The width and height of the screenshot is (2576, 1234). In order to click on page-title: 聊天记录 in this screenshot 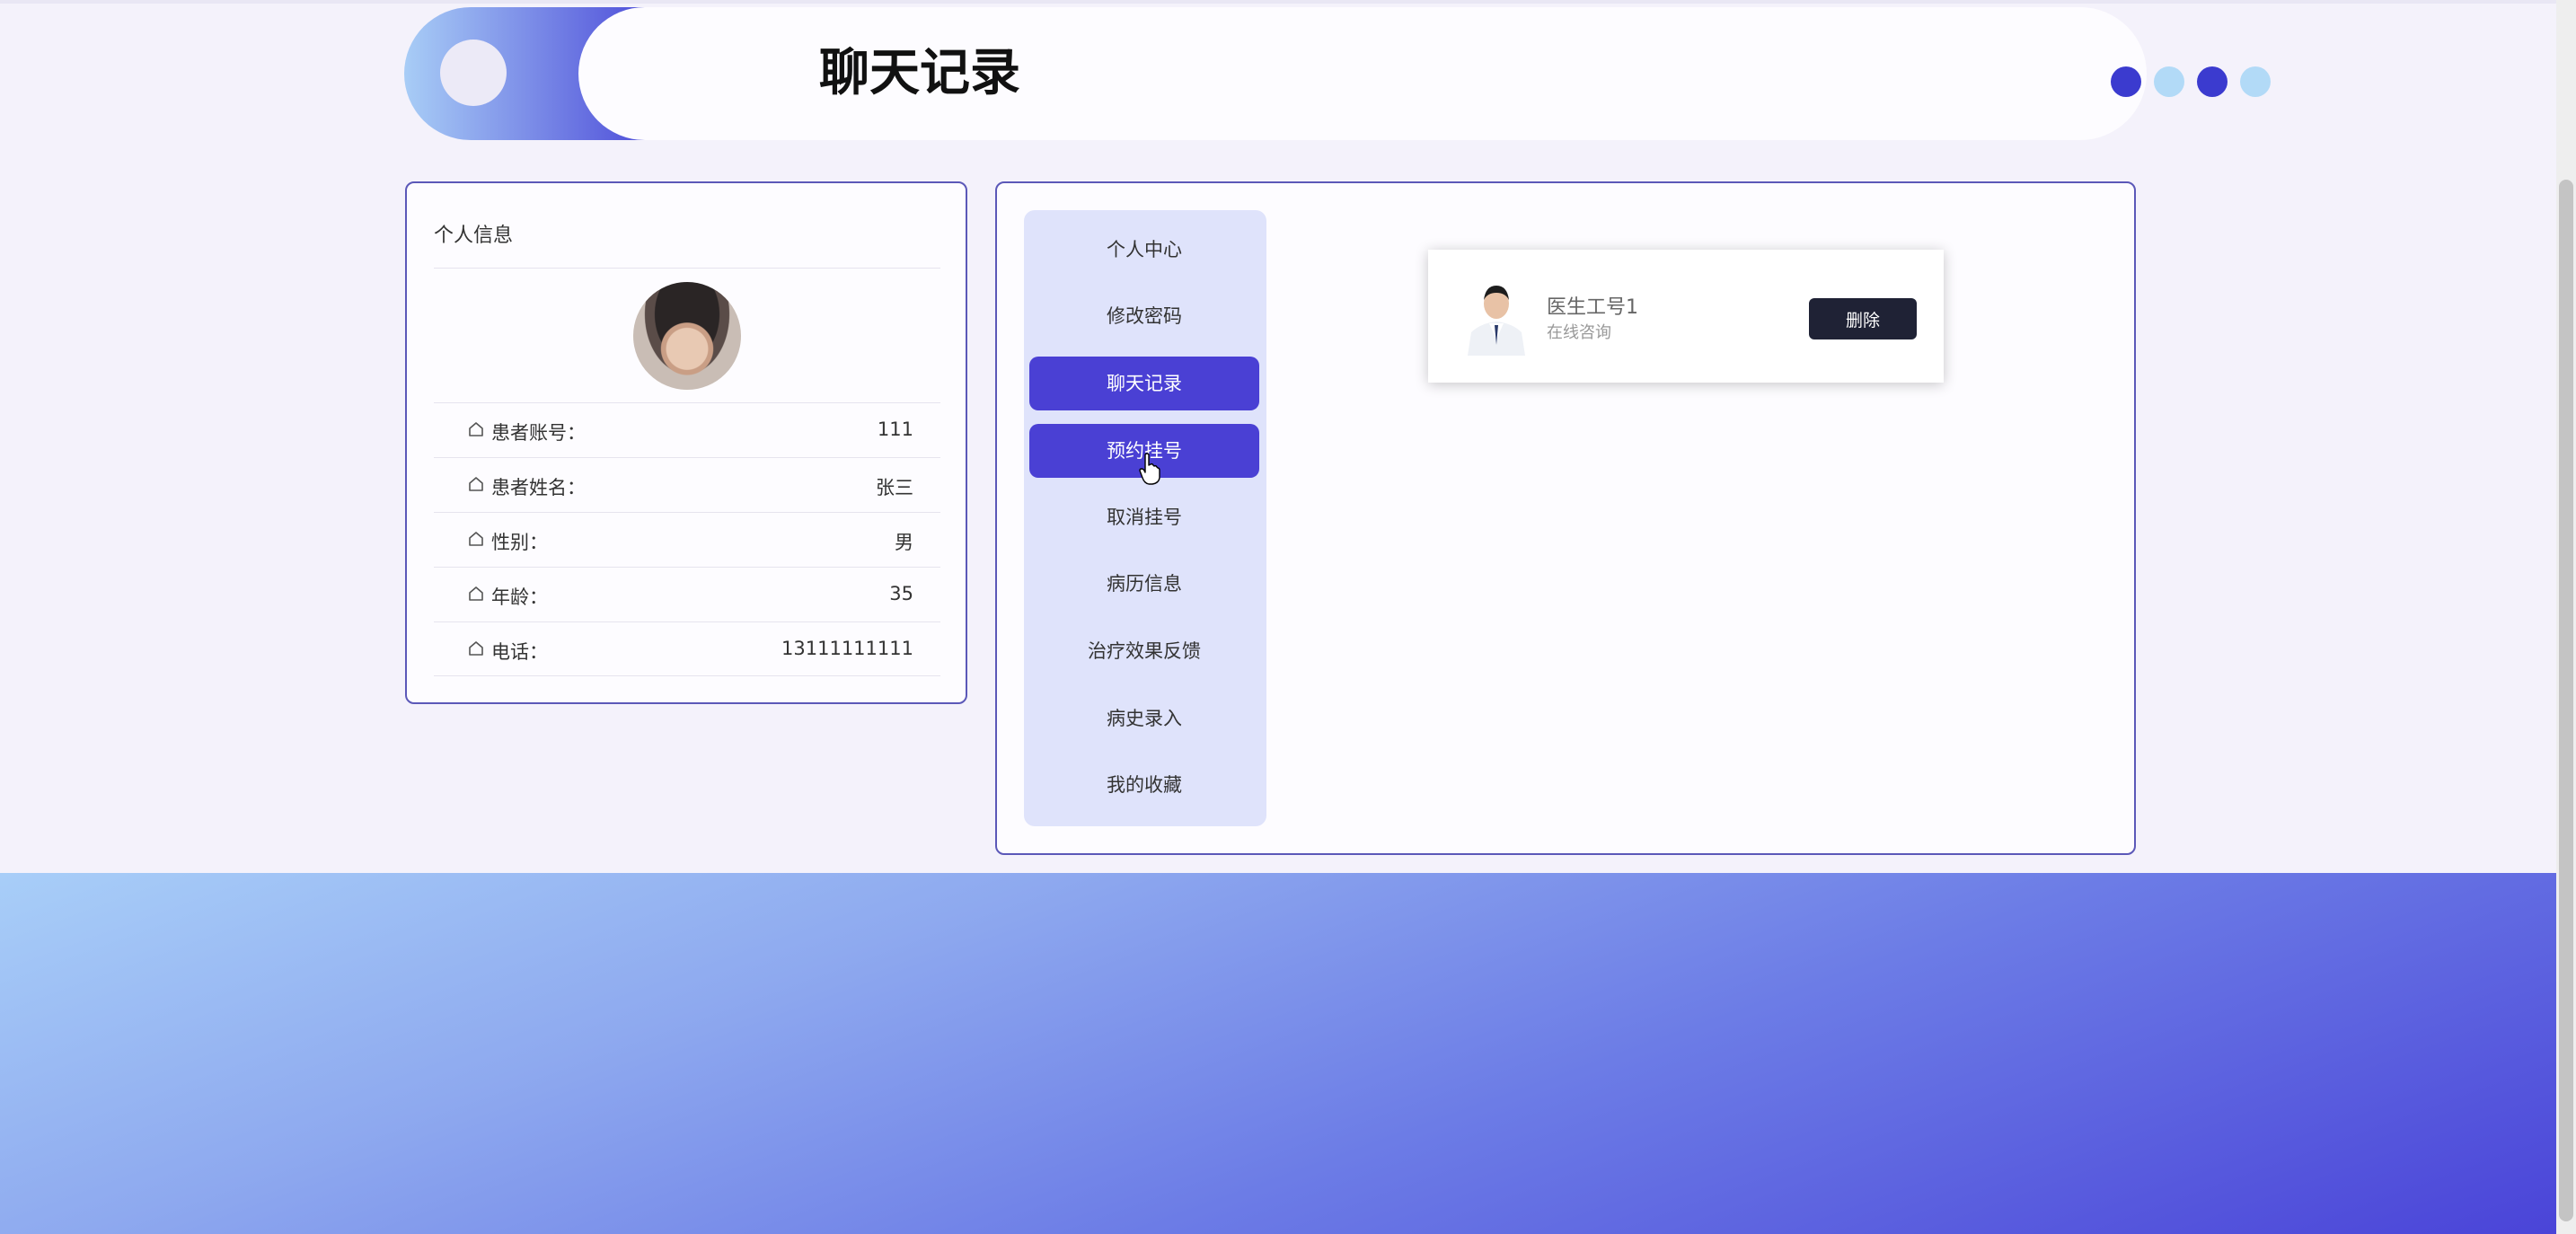, I will do `click(919, 73)`.